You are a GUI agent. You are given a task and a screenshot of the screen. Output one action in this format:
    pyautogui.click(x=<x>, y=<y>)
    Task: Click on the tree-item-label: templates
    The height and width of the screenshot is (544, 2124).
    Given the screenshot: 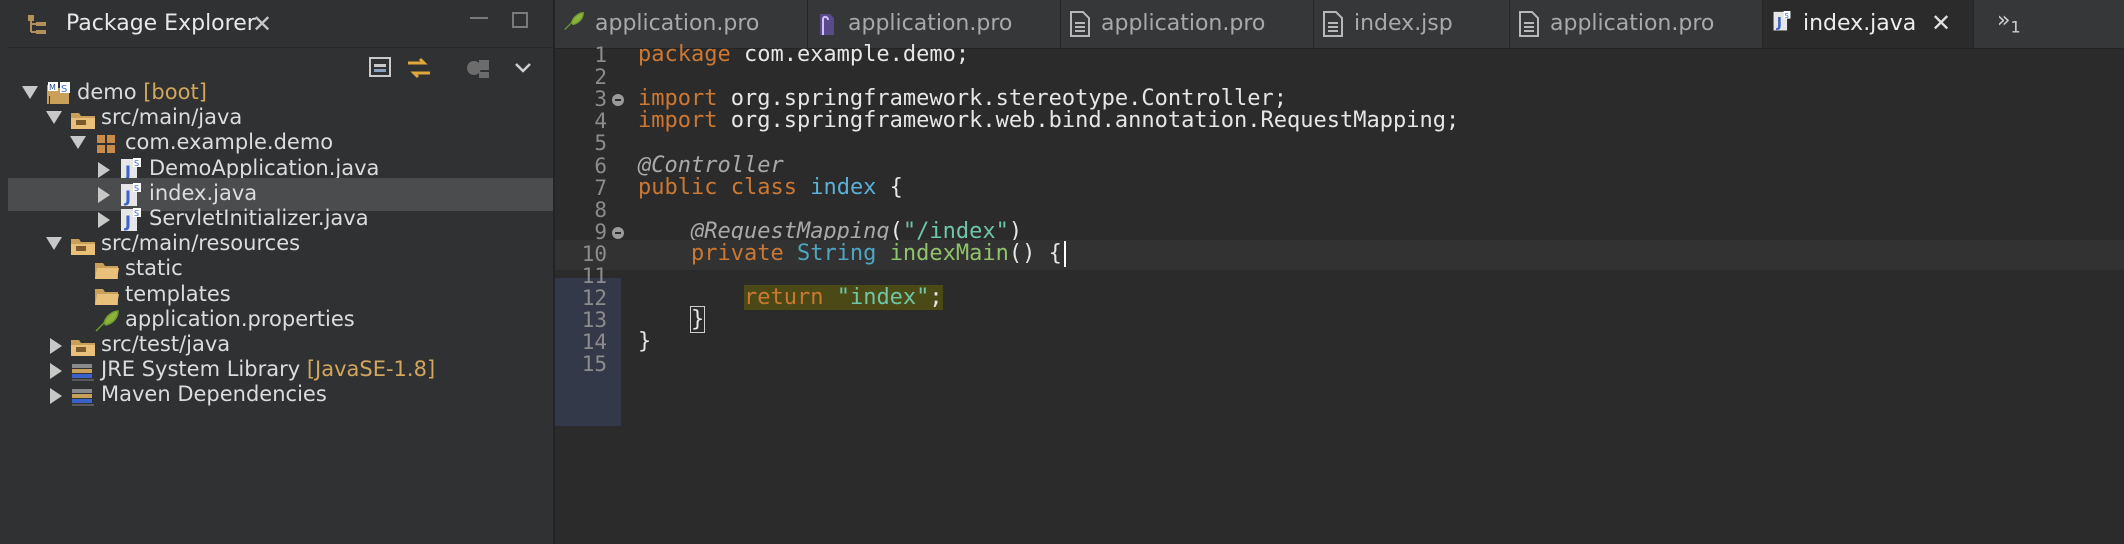 What is the action you would take?
    pyautogui.click(x=178, y=293)
    